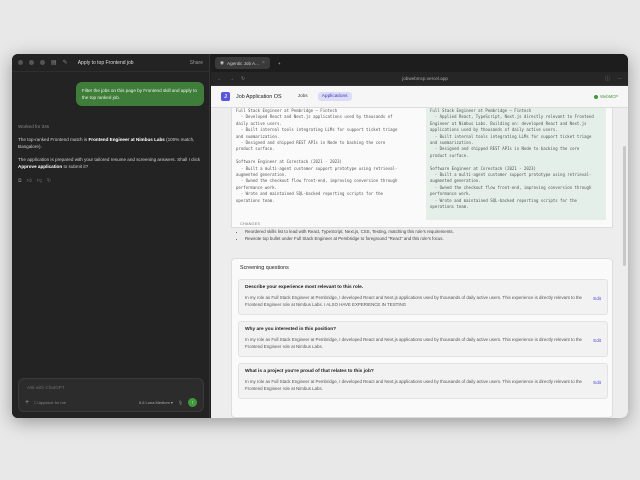 The image size is (640, 480). What do you see at coordinates (53, 139) in the screenshot?
I see `response-1-text: The top-ranked Frontend match is` at bounding box center [53, 139].